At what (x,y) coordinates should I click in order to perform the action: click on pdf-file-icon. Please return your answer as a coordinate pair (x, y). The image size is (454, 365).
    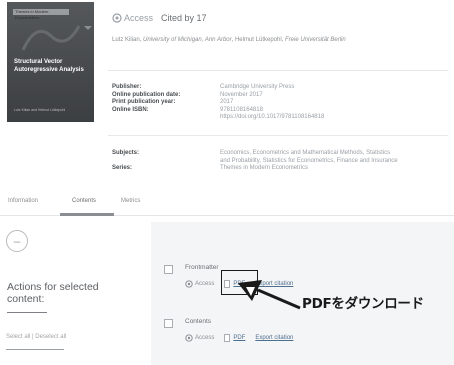
    Looking at the image, I should click on (227, 338).